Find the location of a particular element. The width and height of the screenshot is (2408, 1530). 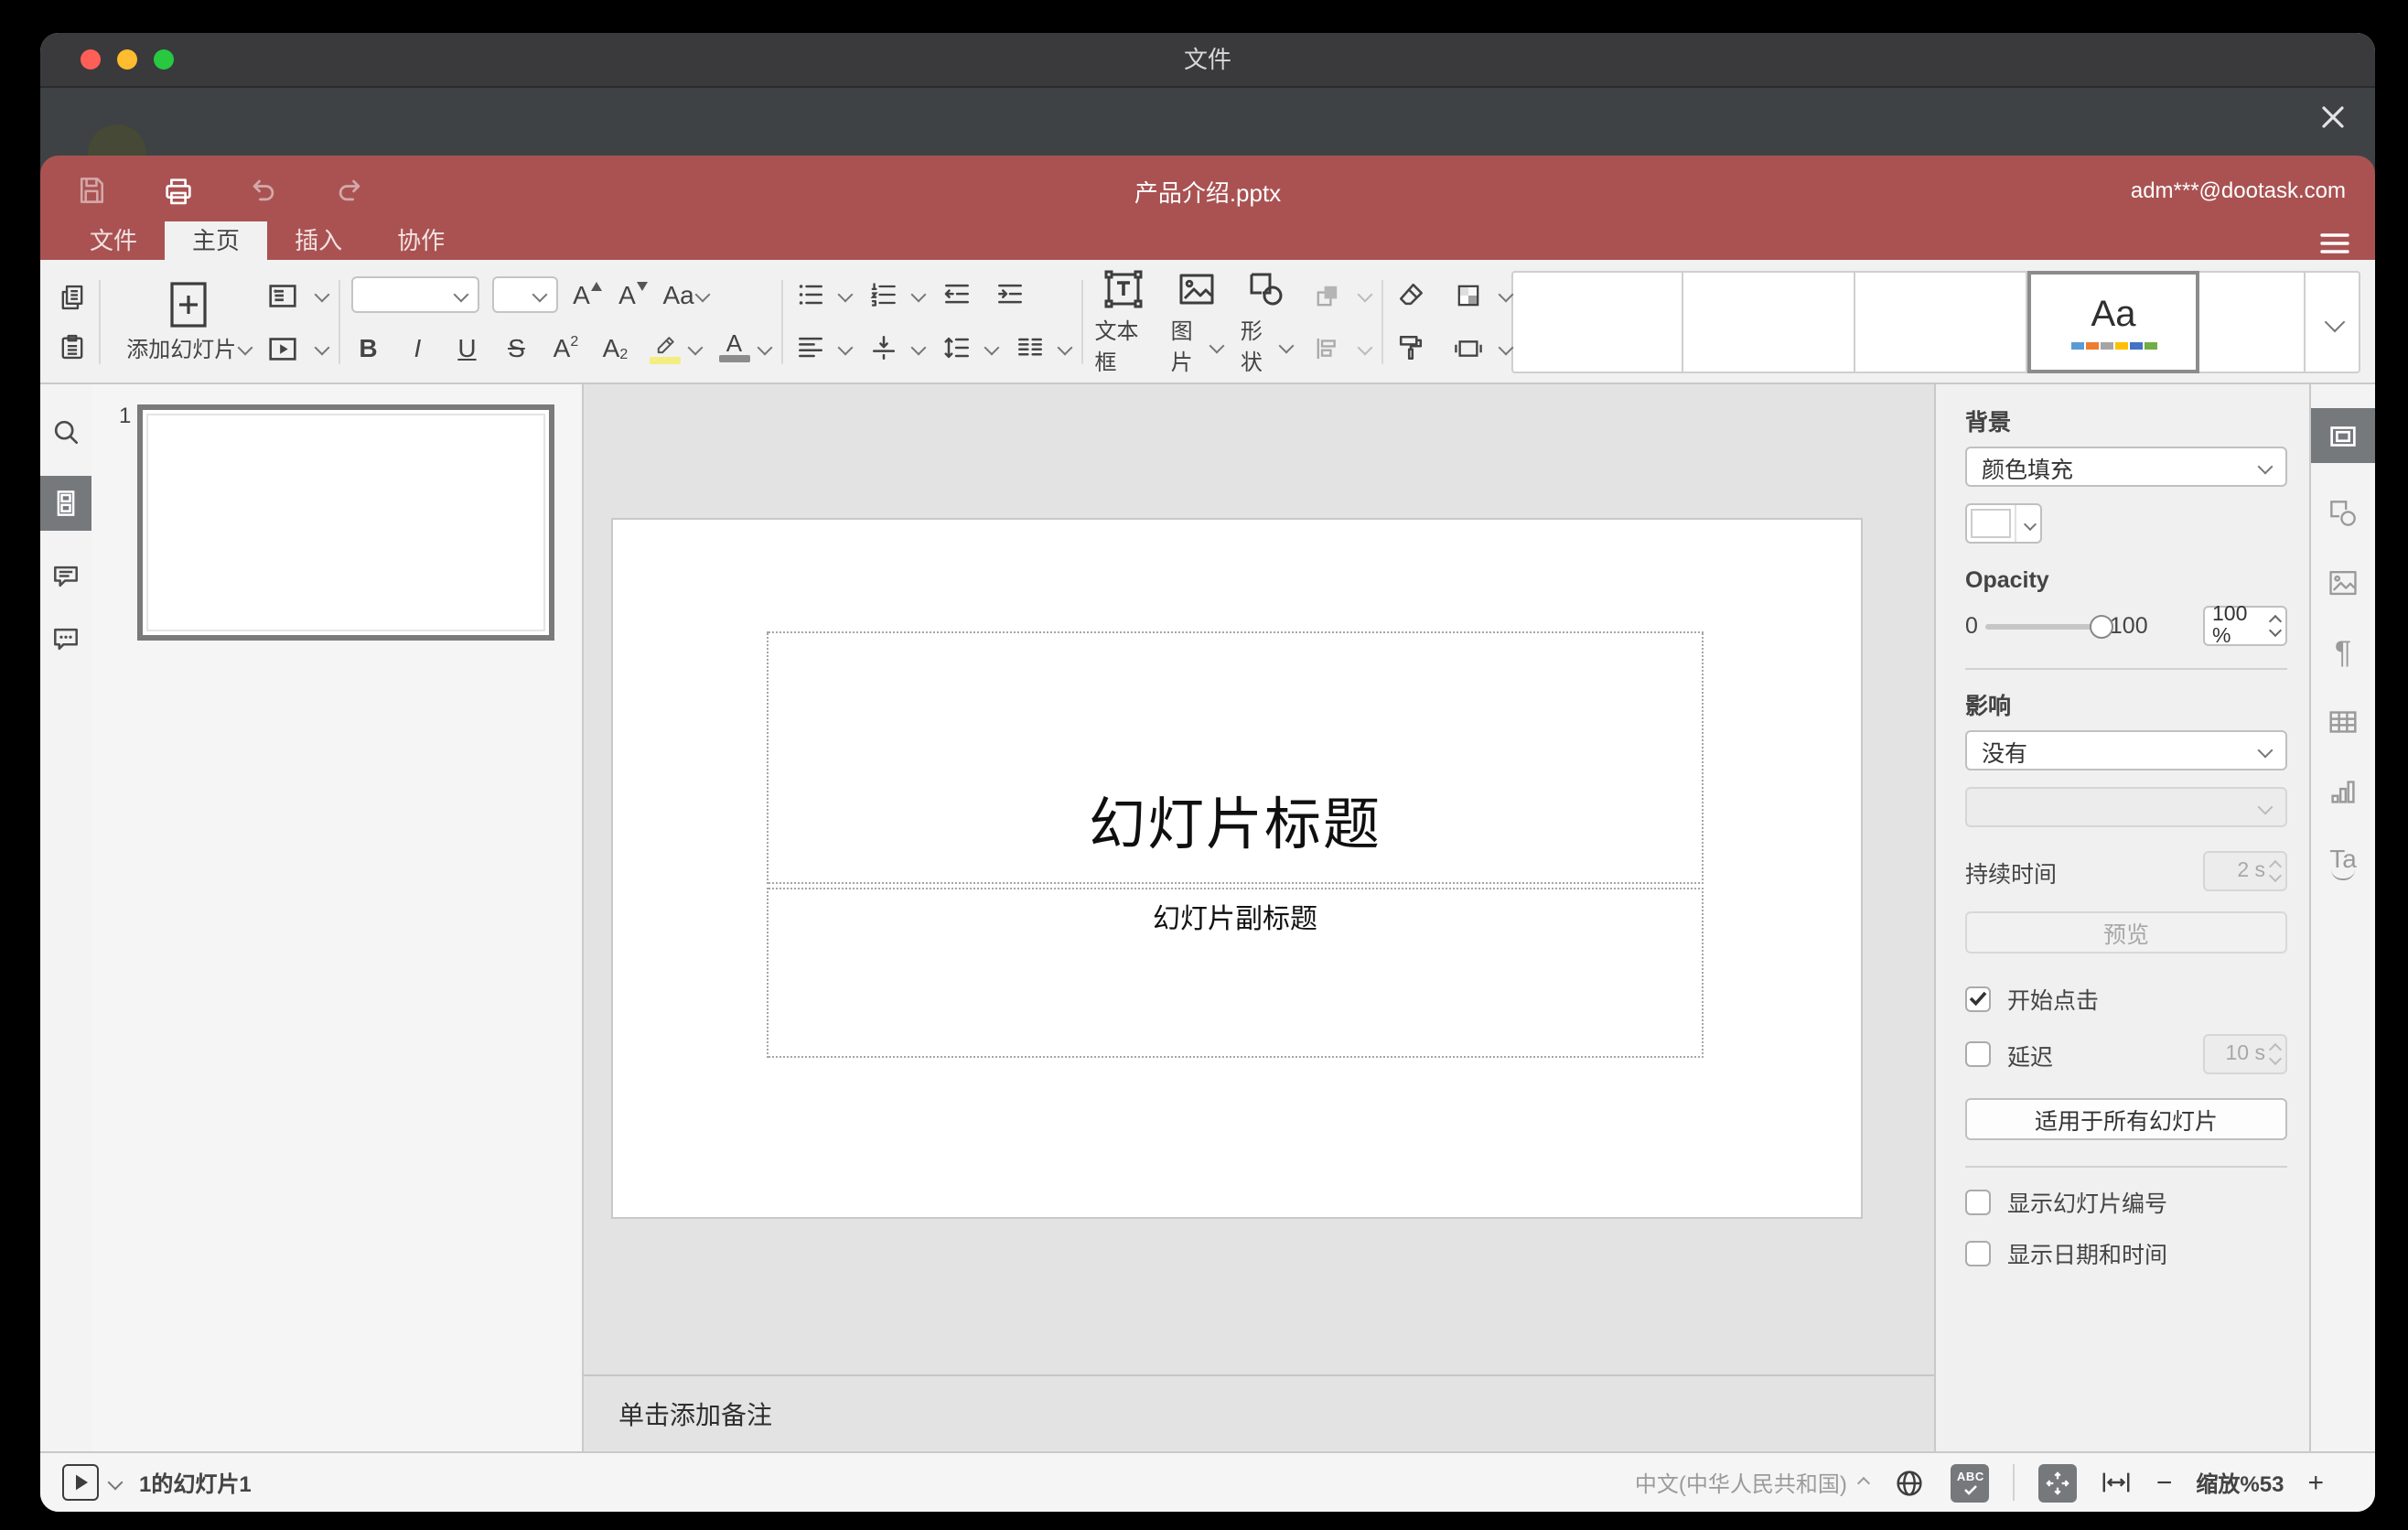

show-datetime-checkbox is located at coordinates (1978, 1253).